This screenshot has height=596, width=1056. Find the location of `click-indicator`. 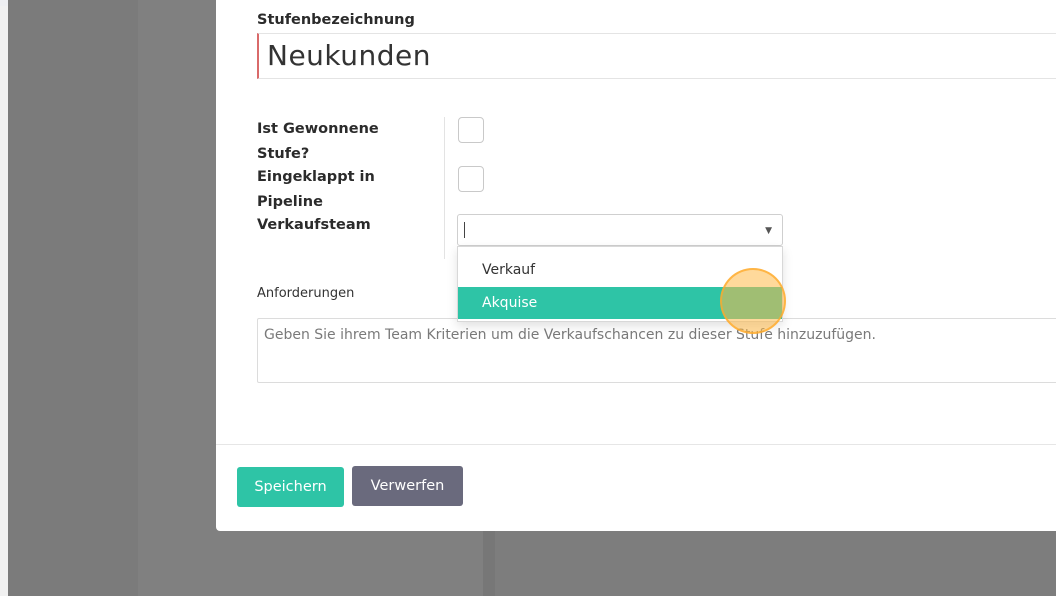

click-indicator is located at coordinates (753, 301).